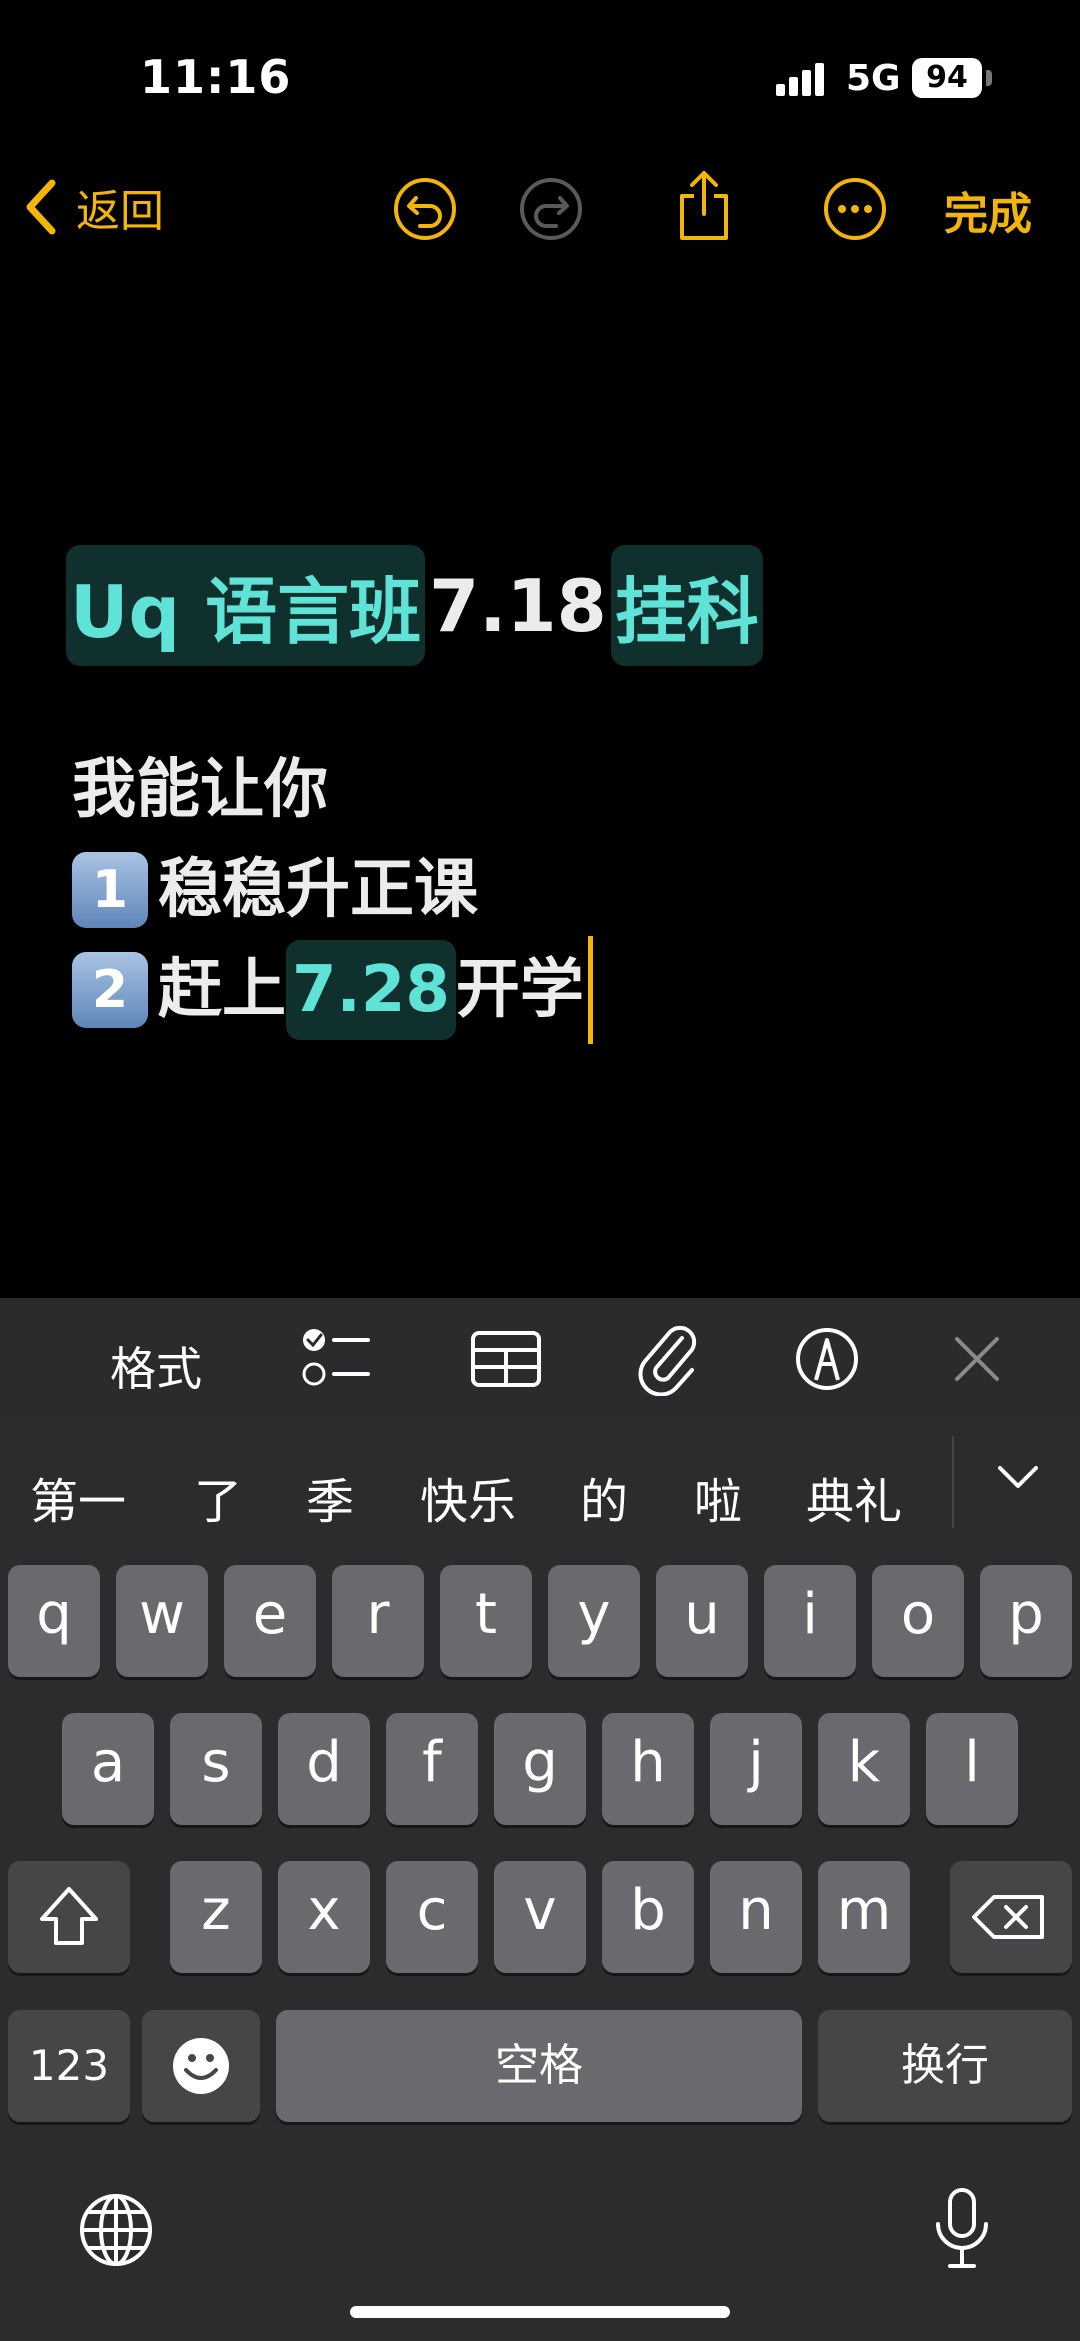 The height and width of the screenshot is (2341, 1080). What do you see at coordinates (116, 2230) in the screenshot?
I see `globe-icon` at bounding box center [116, 2230].